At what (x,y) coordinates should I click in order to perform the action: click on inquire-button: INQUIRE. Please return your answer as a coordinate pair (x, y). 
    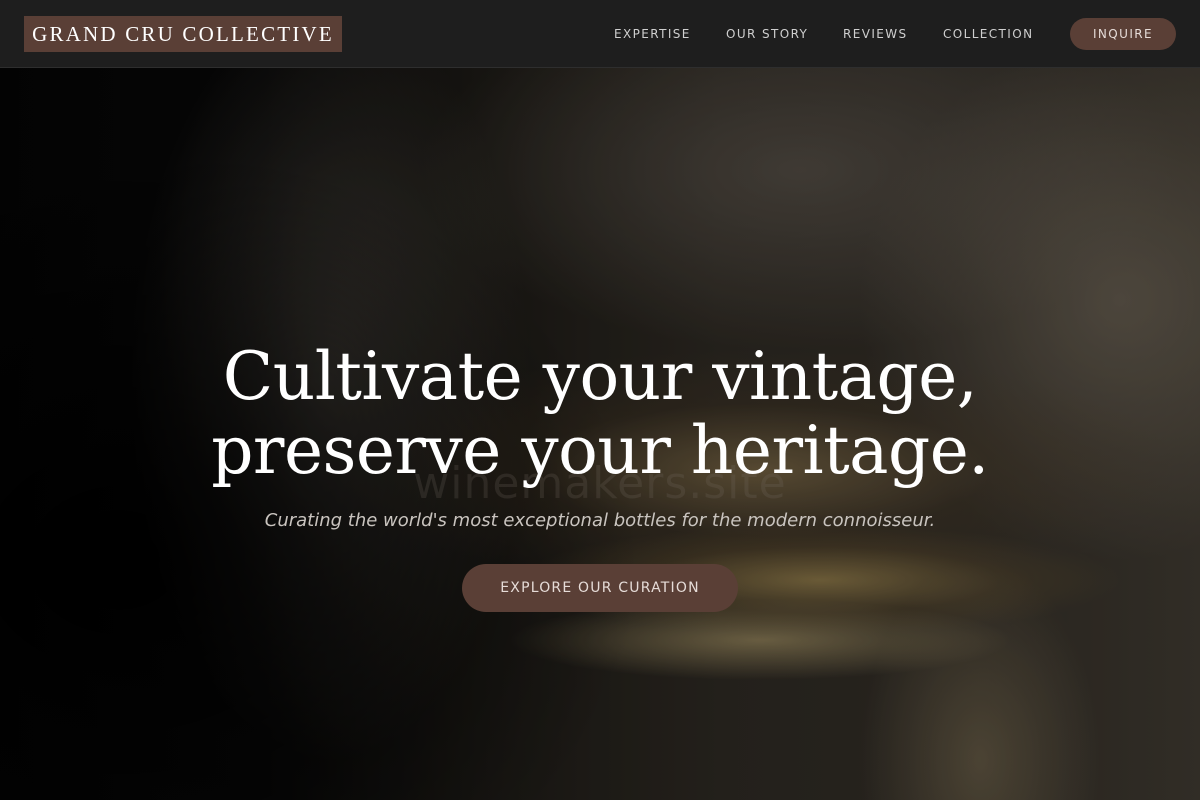
    Looking at the image, I should click on (1123, 34).